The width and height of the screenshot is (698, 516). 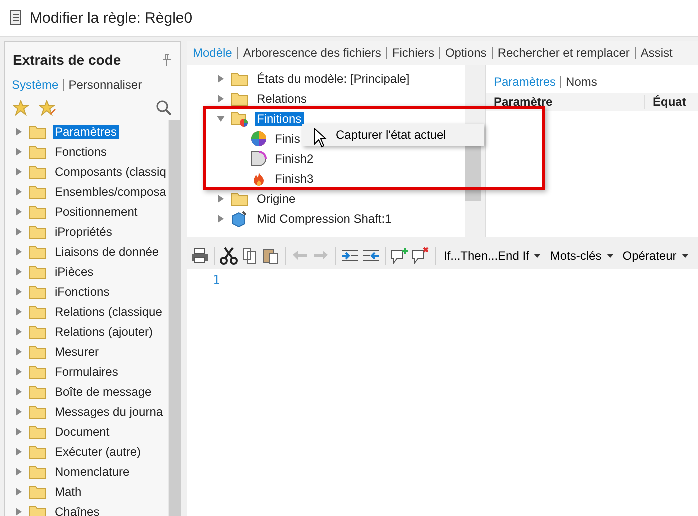 What do you see at coordinates (174, 318) in the screenshot?
I see `scrollbar` at bounding box center [174, 318].